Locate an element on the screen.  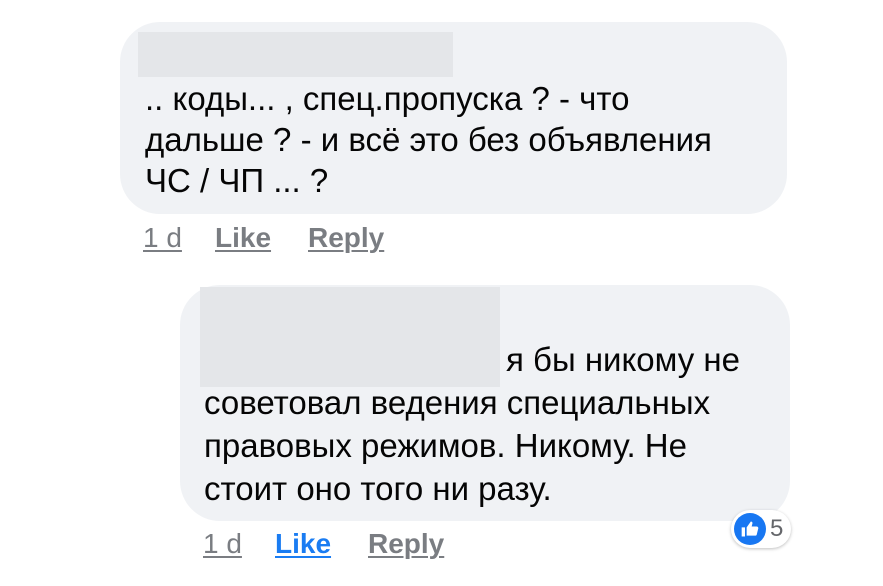
comment-text-line: правовых режимов. Никому. Не is located at coordinates (445, 445).